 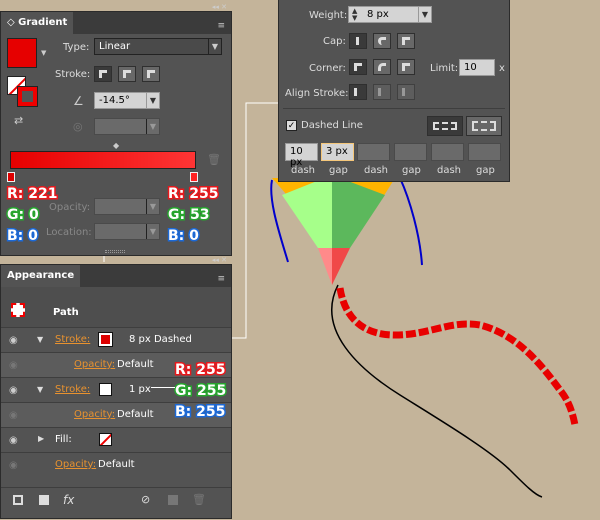 What do you see at coordinates (18, 500) in the screenshot?
I see `add-stroke-icon` at bounding box center [18, 500].